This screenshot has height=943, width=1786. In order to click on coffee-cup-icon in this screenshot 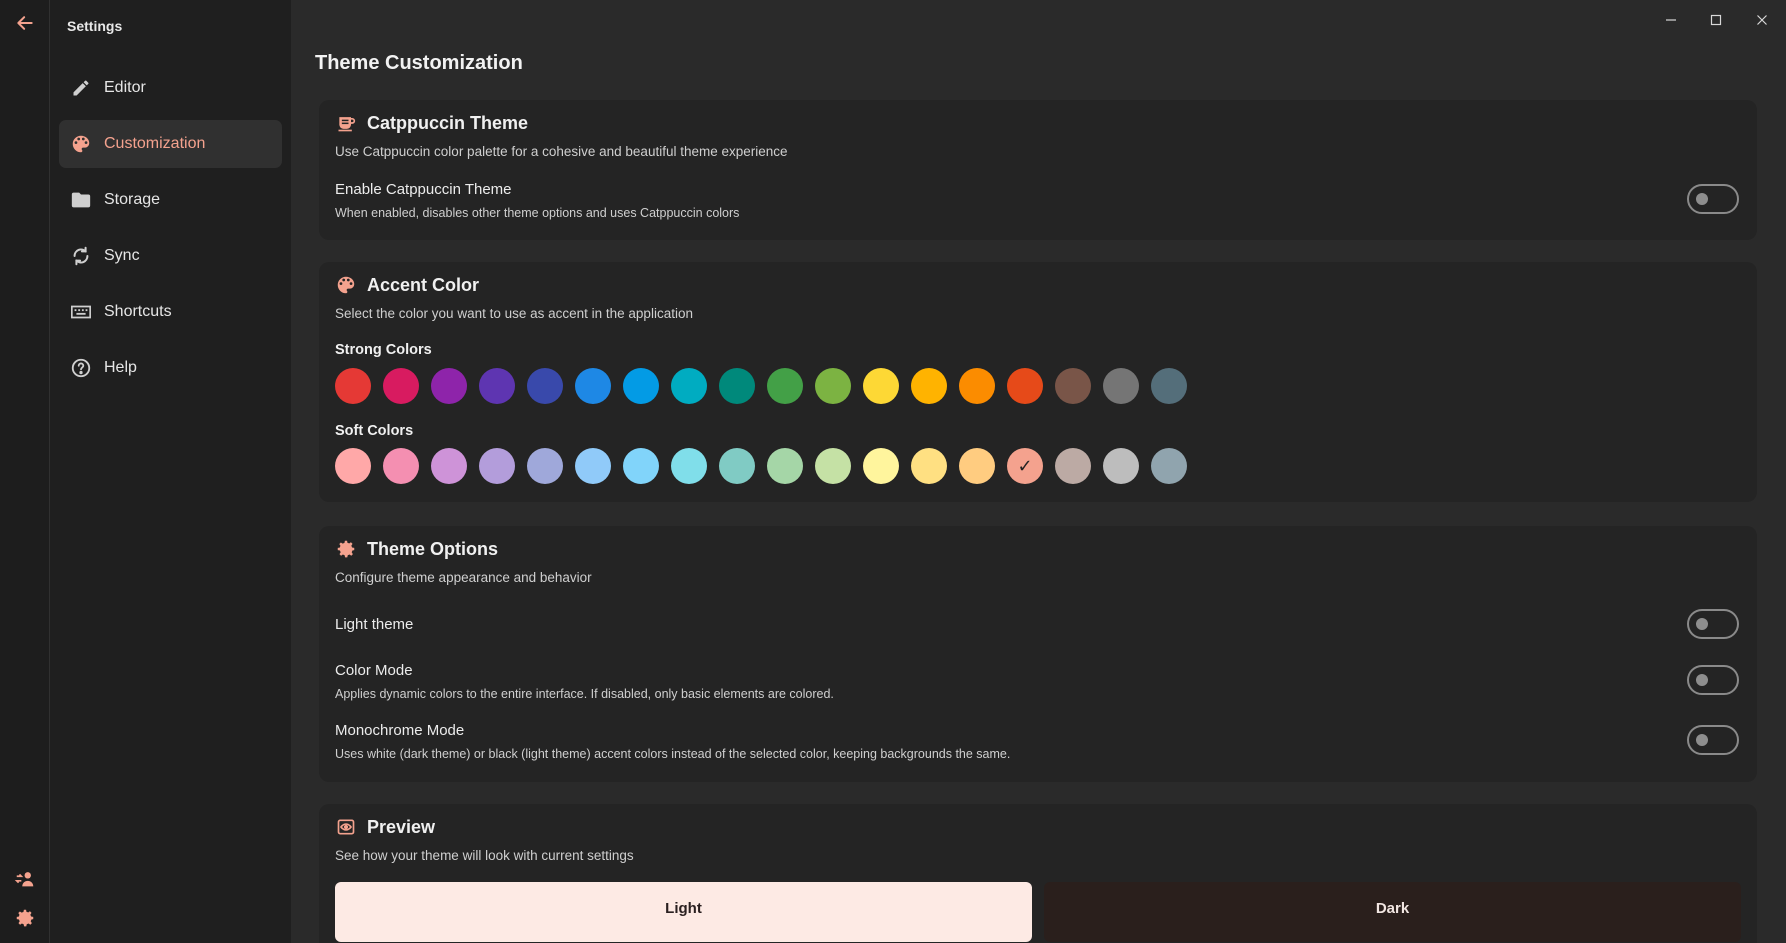, I will do `click(346, 123)`.